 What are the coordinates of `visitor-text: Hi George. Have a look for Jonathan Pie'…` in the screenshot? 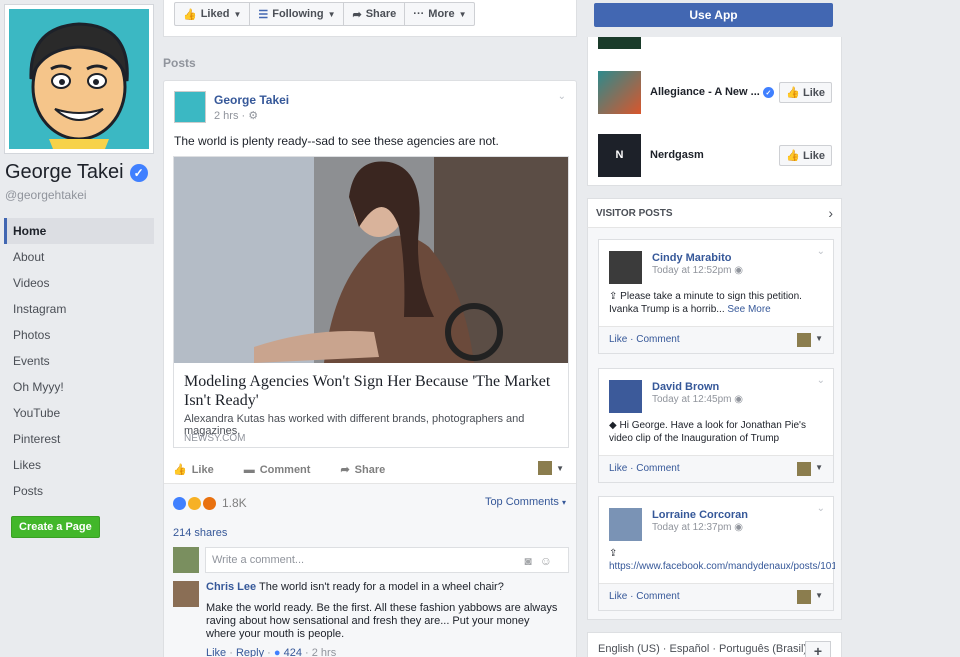 It's located at (712, 425).